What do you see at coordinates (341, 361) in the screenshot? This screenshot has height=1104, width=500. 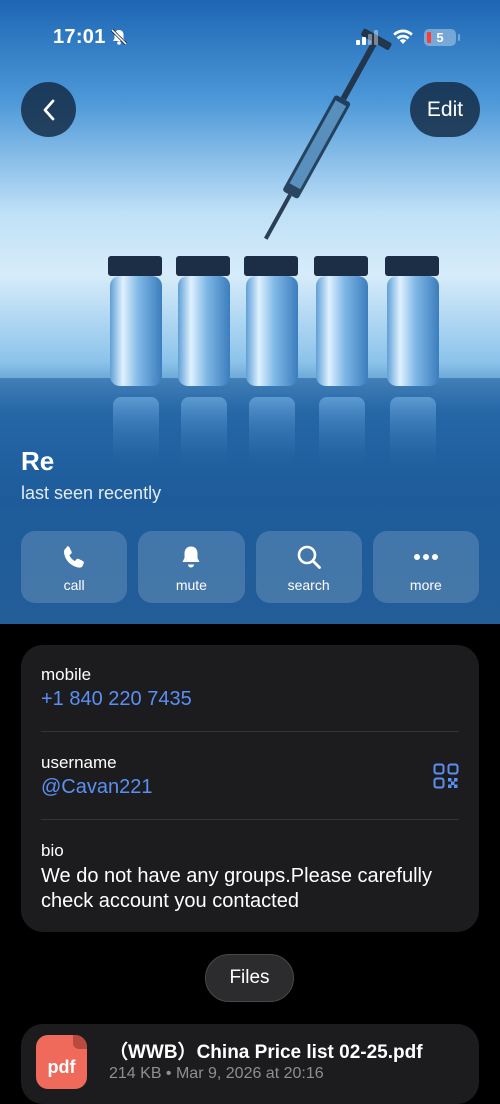 I see `vial-4-icon` at bounding box center [341, 361].